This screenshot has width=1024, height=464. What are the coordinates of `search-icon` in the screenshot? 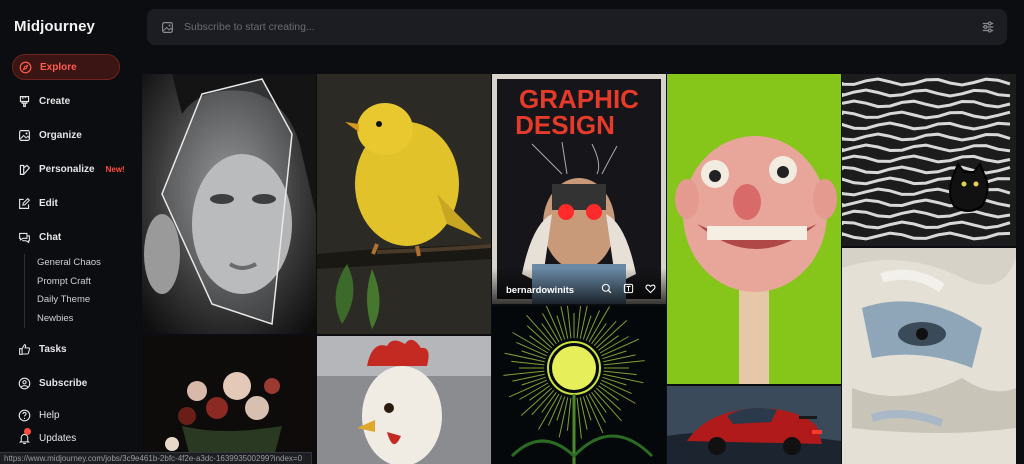 It's located at (606, 288).